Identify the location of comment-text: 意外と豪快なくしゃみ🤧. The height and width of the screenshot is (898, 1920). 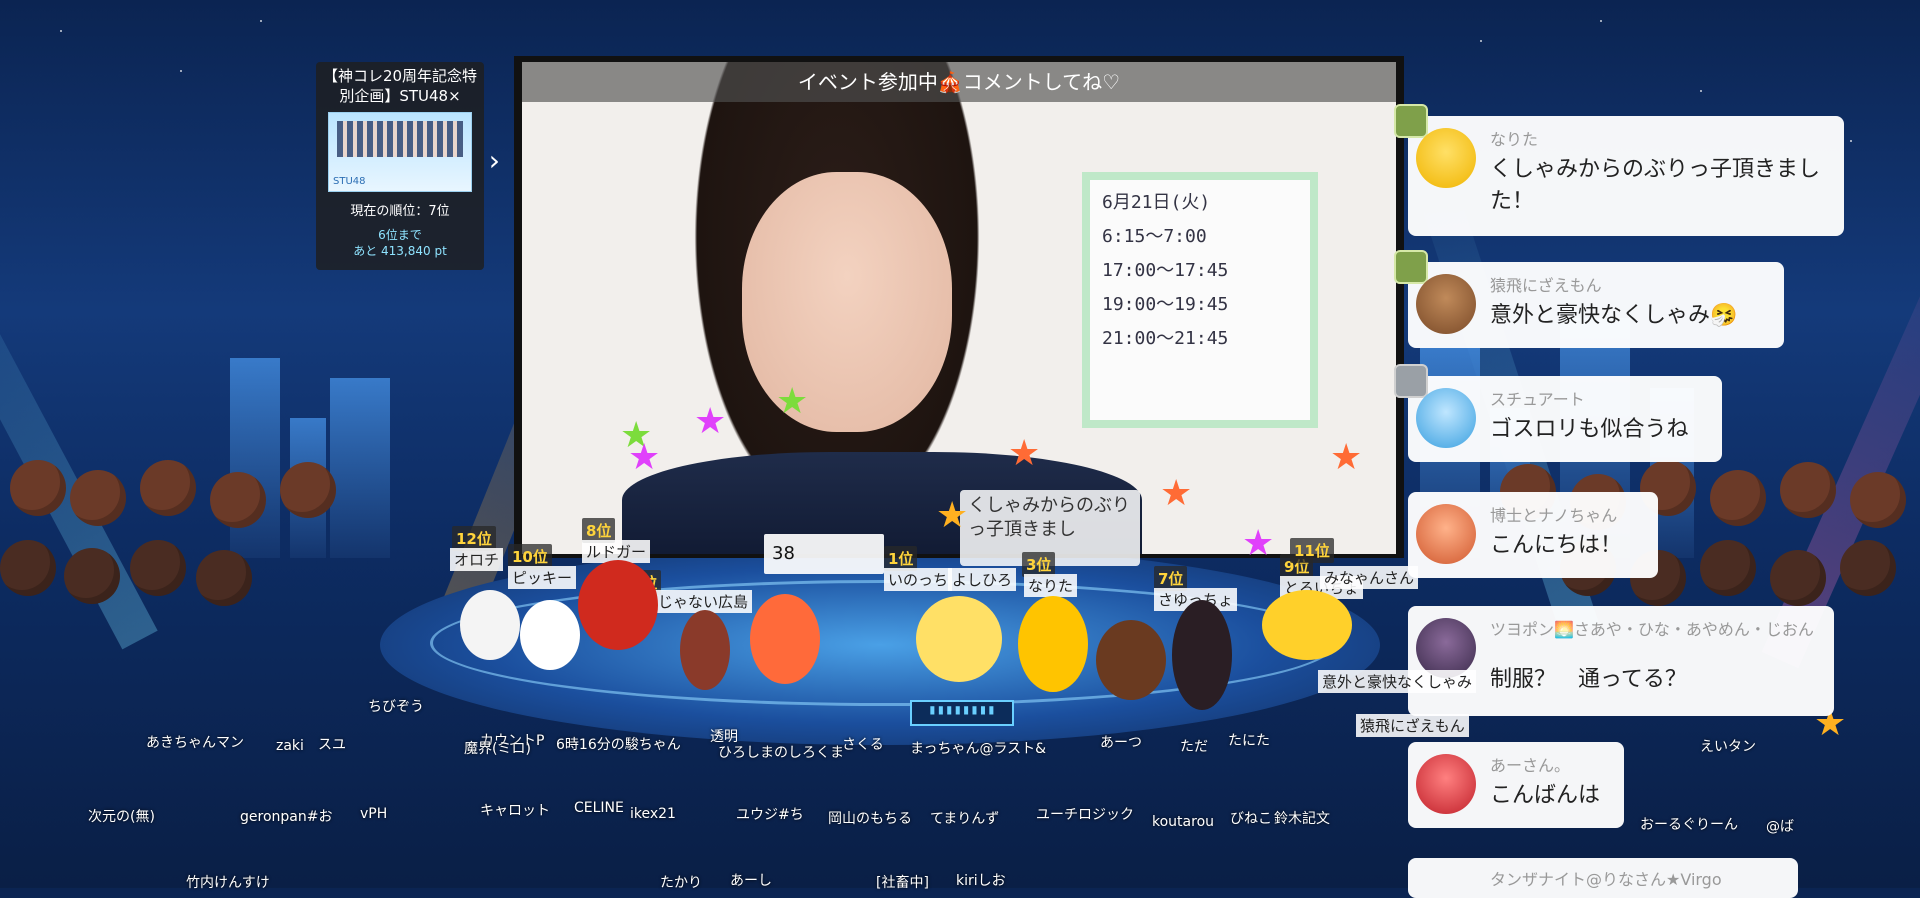
(1614, 315).